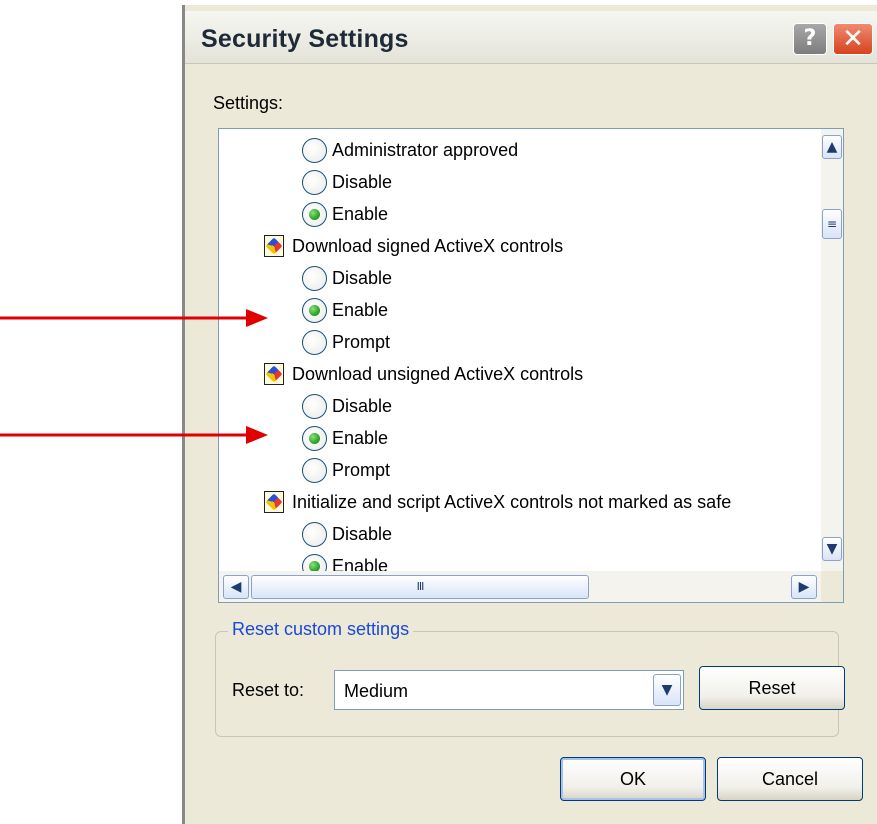 The width and height of the screenshot is (877, 824). I want to click on settings-label: Settings:, so click(248, 103).